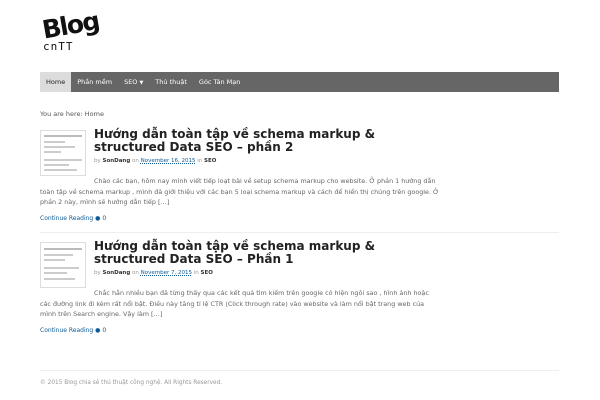  I want to click on site-logo: Blog cnTT, so click(70, 32).